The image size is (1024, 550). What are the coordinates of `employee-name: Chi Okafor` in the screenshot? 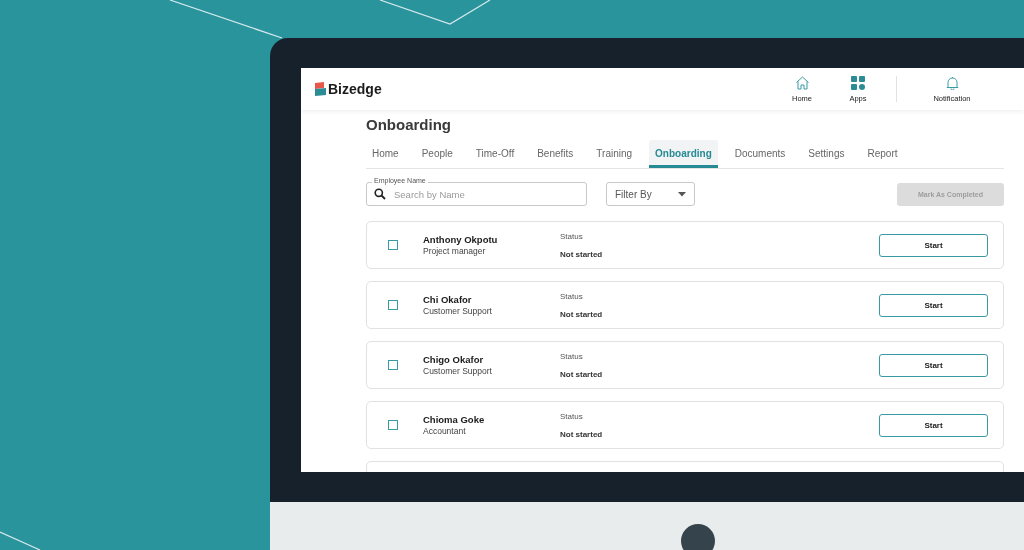 It's located at (448, 299).